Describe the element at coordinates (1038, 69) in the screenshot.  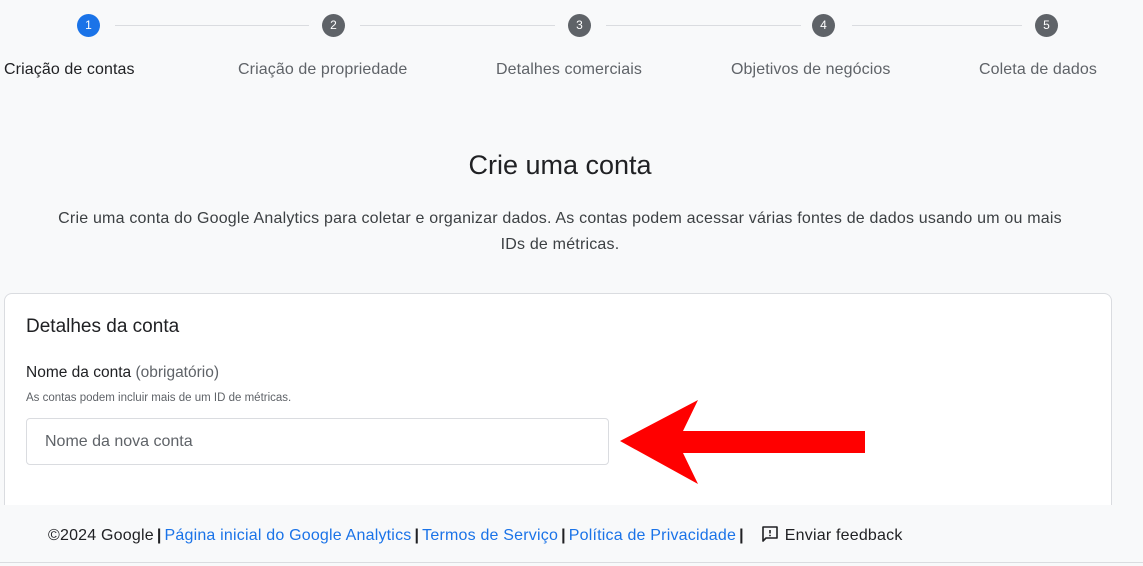
I see `step-5-label: Coleta de dados` at that location.